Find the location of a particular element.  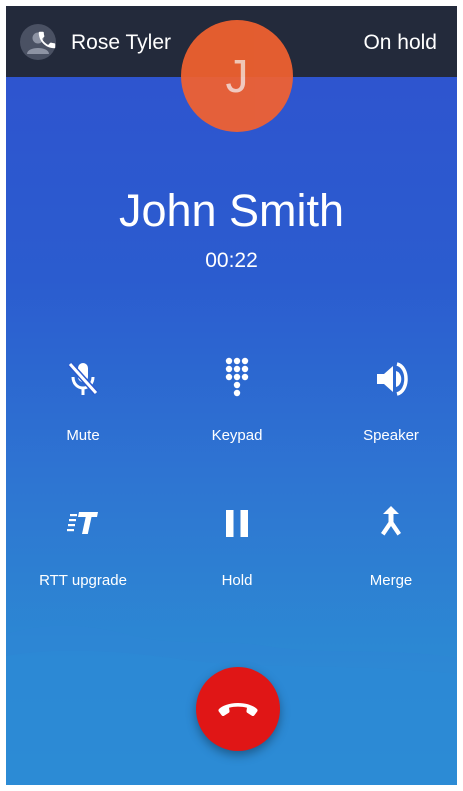

merge-label: Merge is located at coordinates (391, 580).